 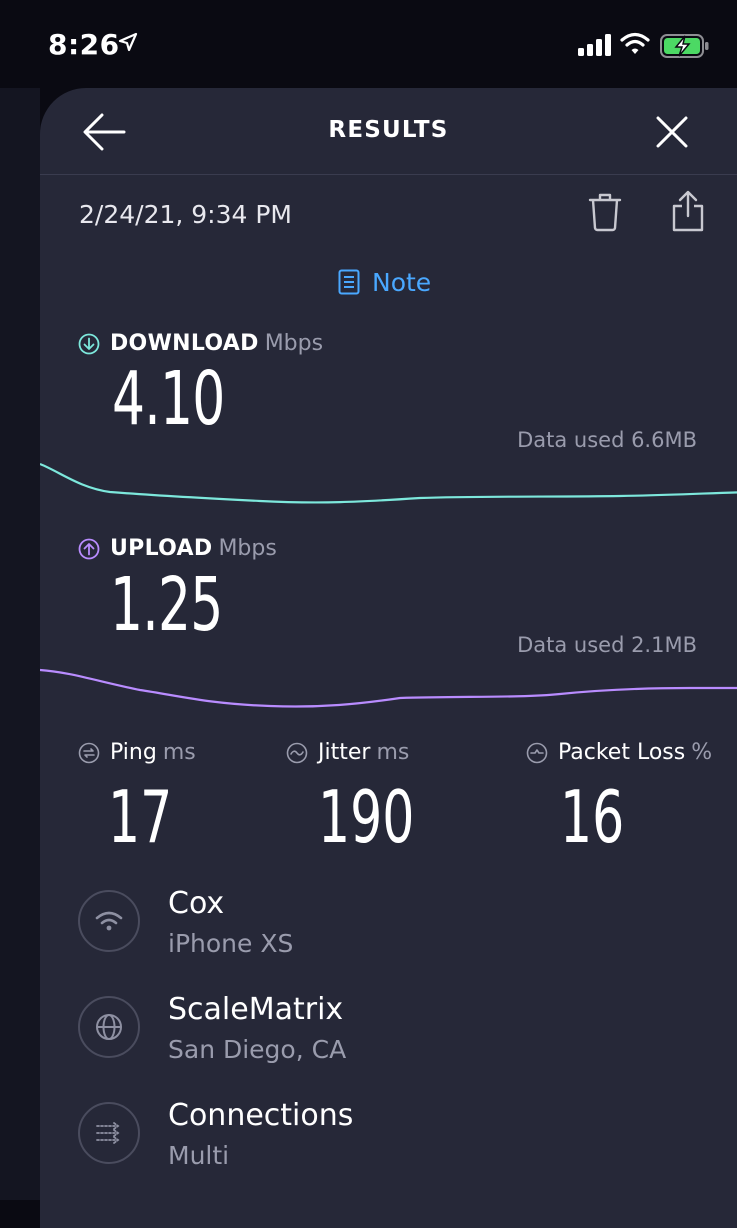 I want to click on server-location: San Diego, CA, so click(x=257, y=1049).